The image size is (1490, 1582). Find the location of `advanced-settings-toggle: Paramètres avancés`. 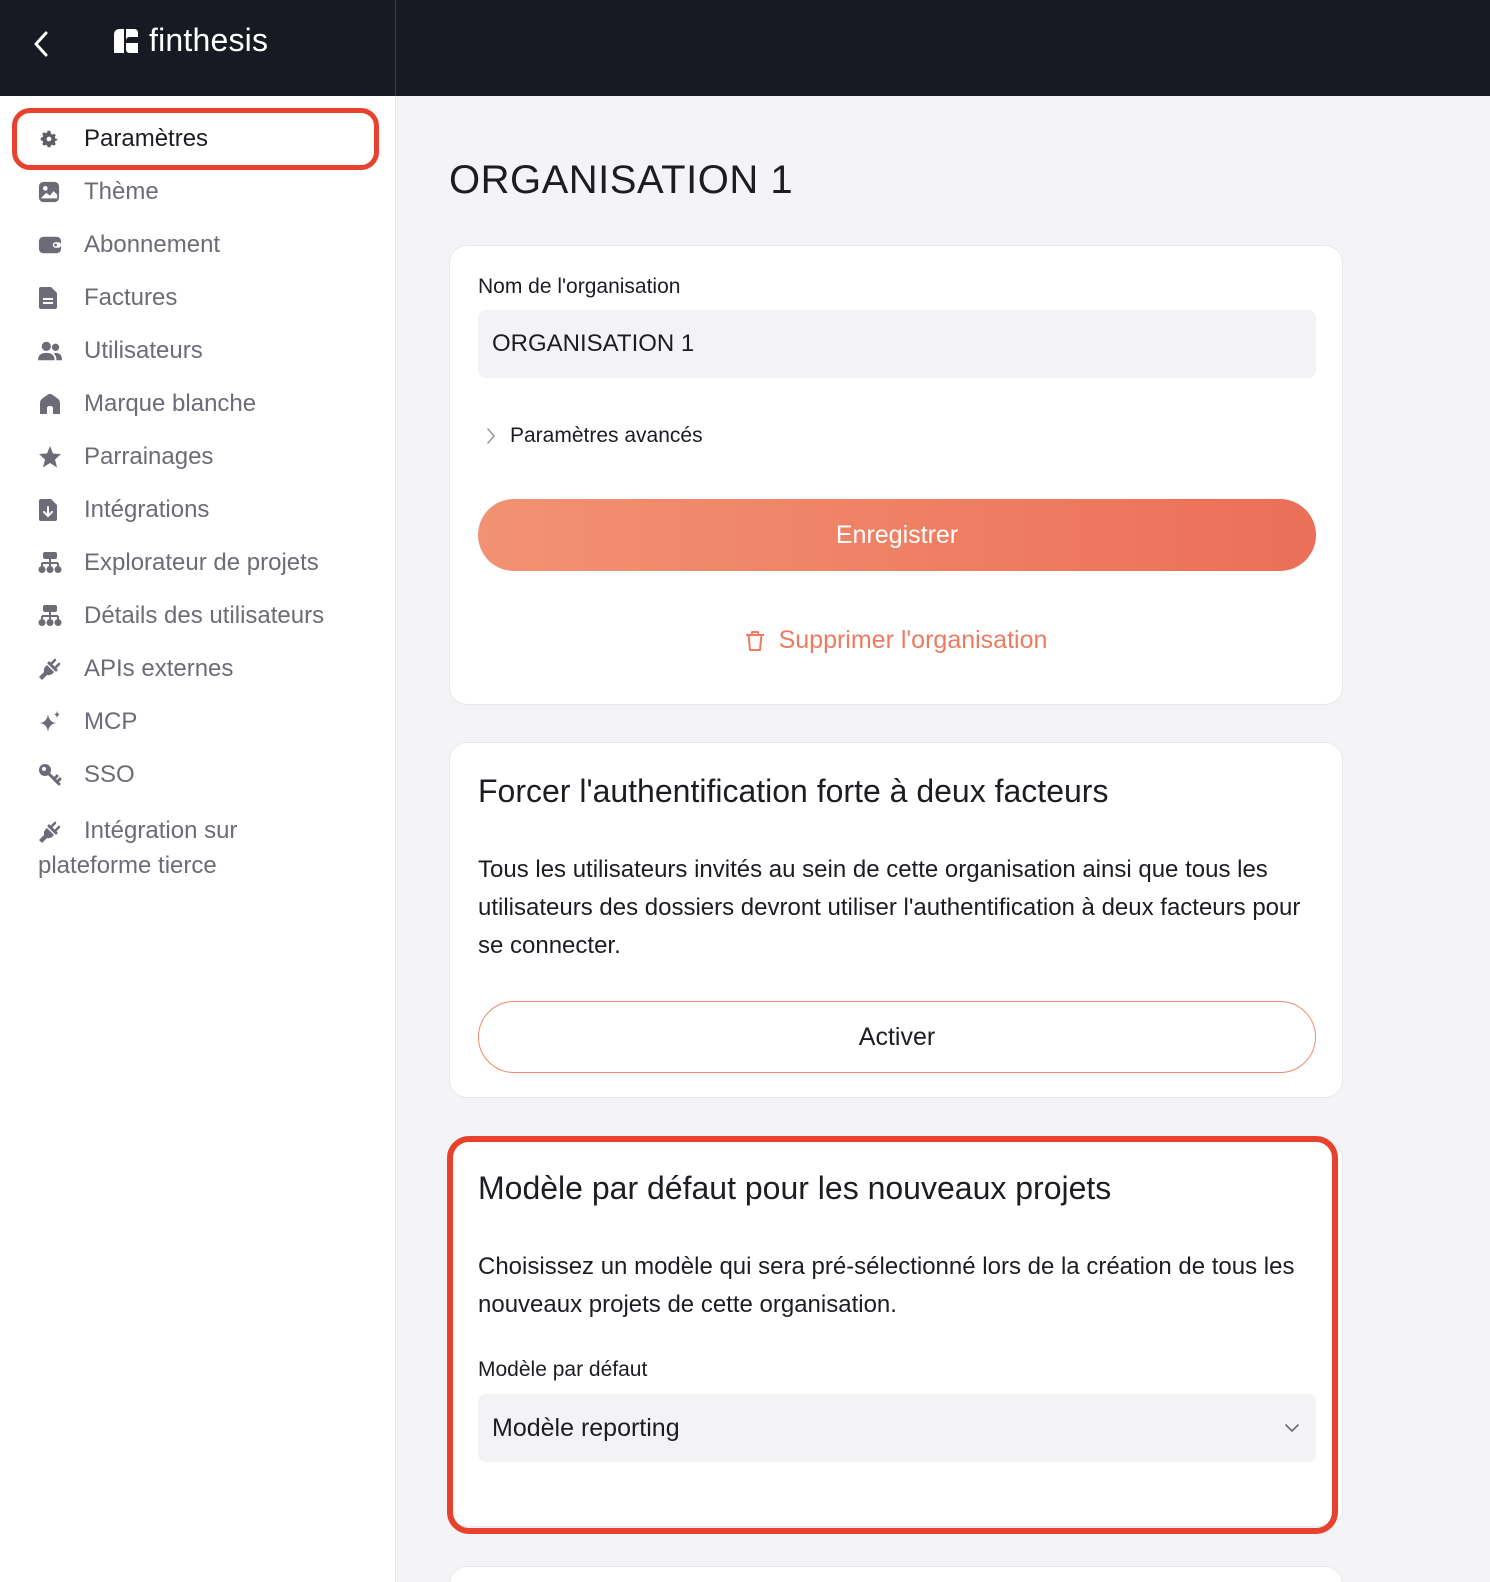

advanced-settings-toggle: Paramètres avancés is located at coordinates (594, 436).